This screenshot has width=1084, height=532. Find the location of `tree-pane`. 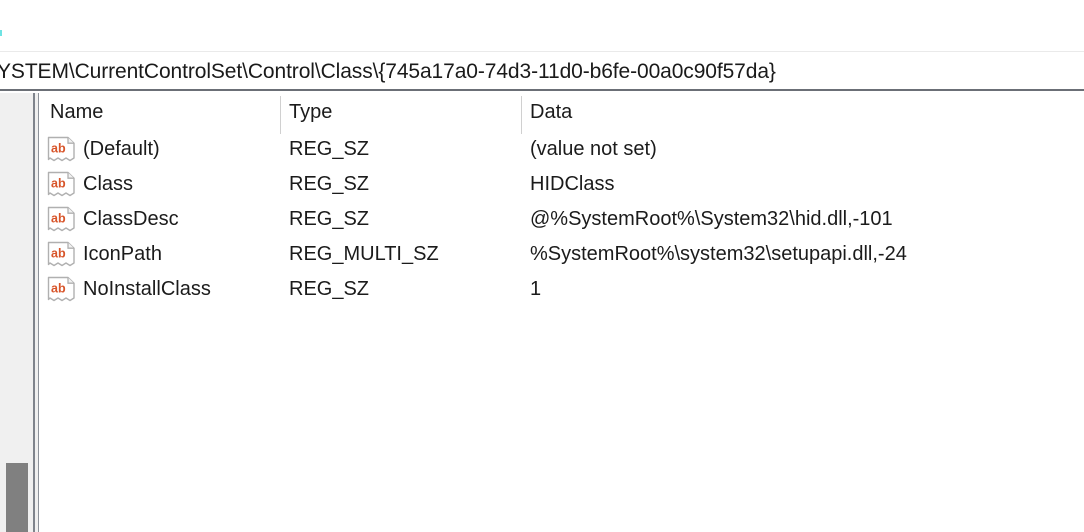

tree-pane is located at coordinates (16, 312).